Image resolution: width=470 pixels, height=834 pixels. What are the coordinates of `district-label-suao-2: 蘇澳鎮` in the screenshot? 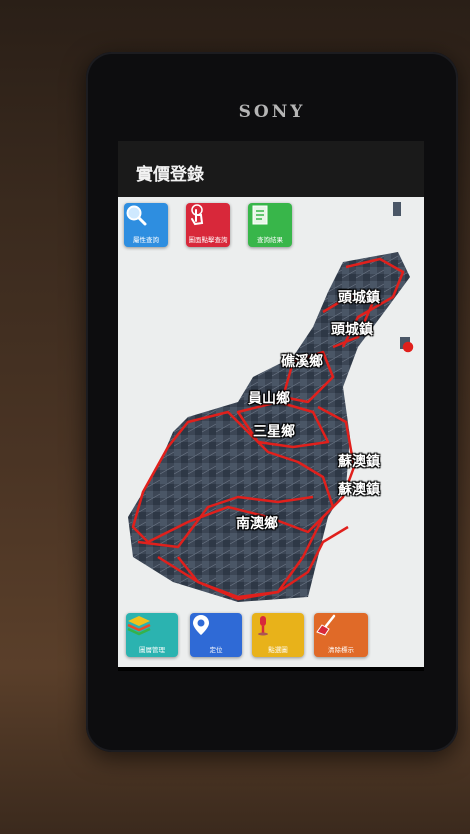 It's located at (359, 490).